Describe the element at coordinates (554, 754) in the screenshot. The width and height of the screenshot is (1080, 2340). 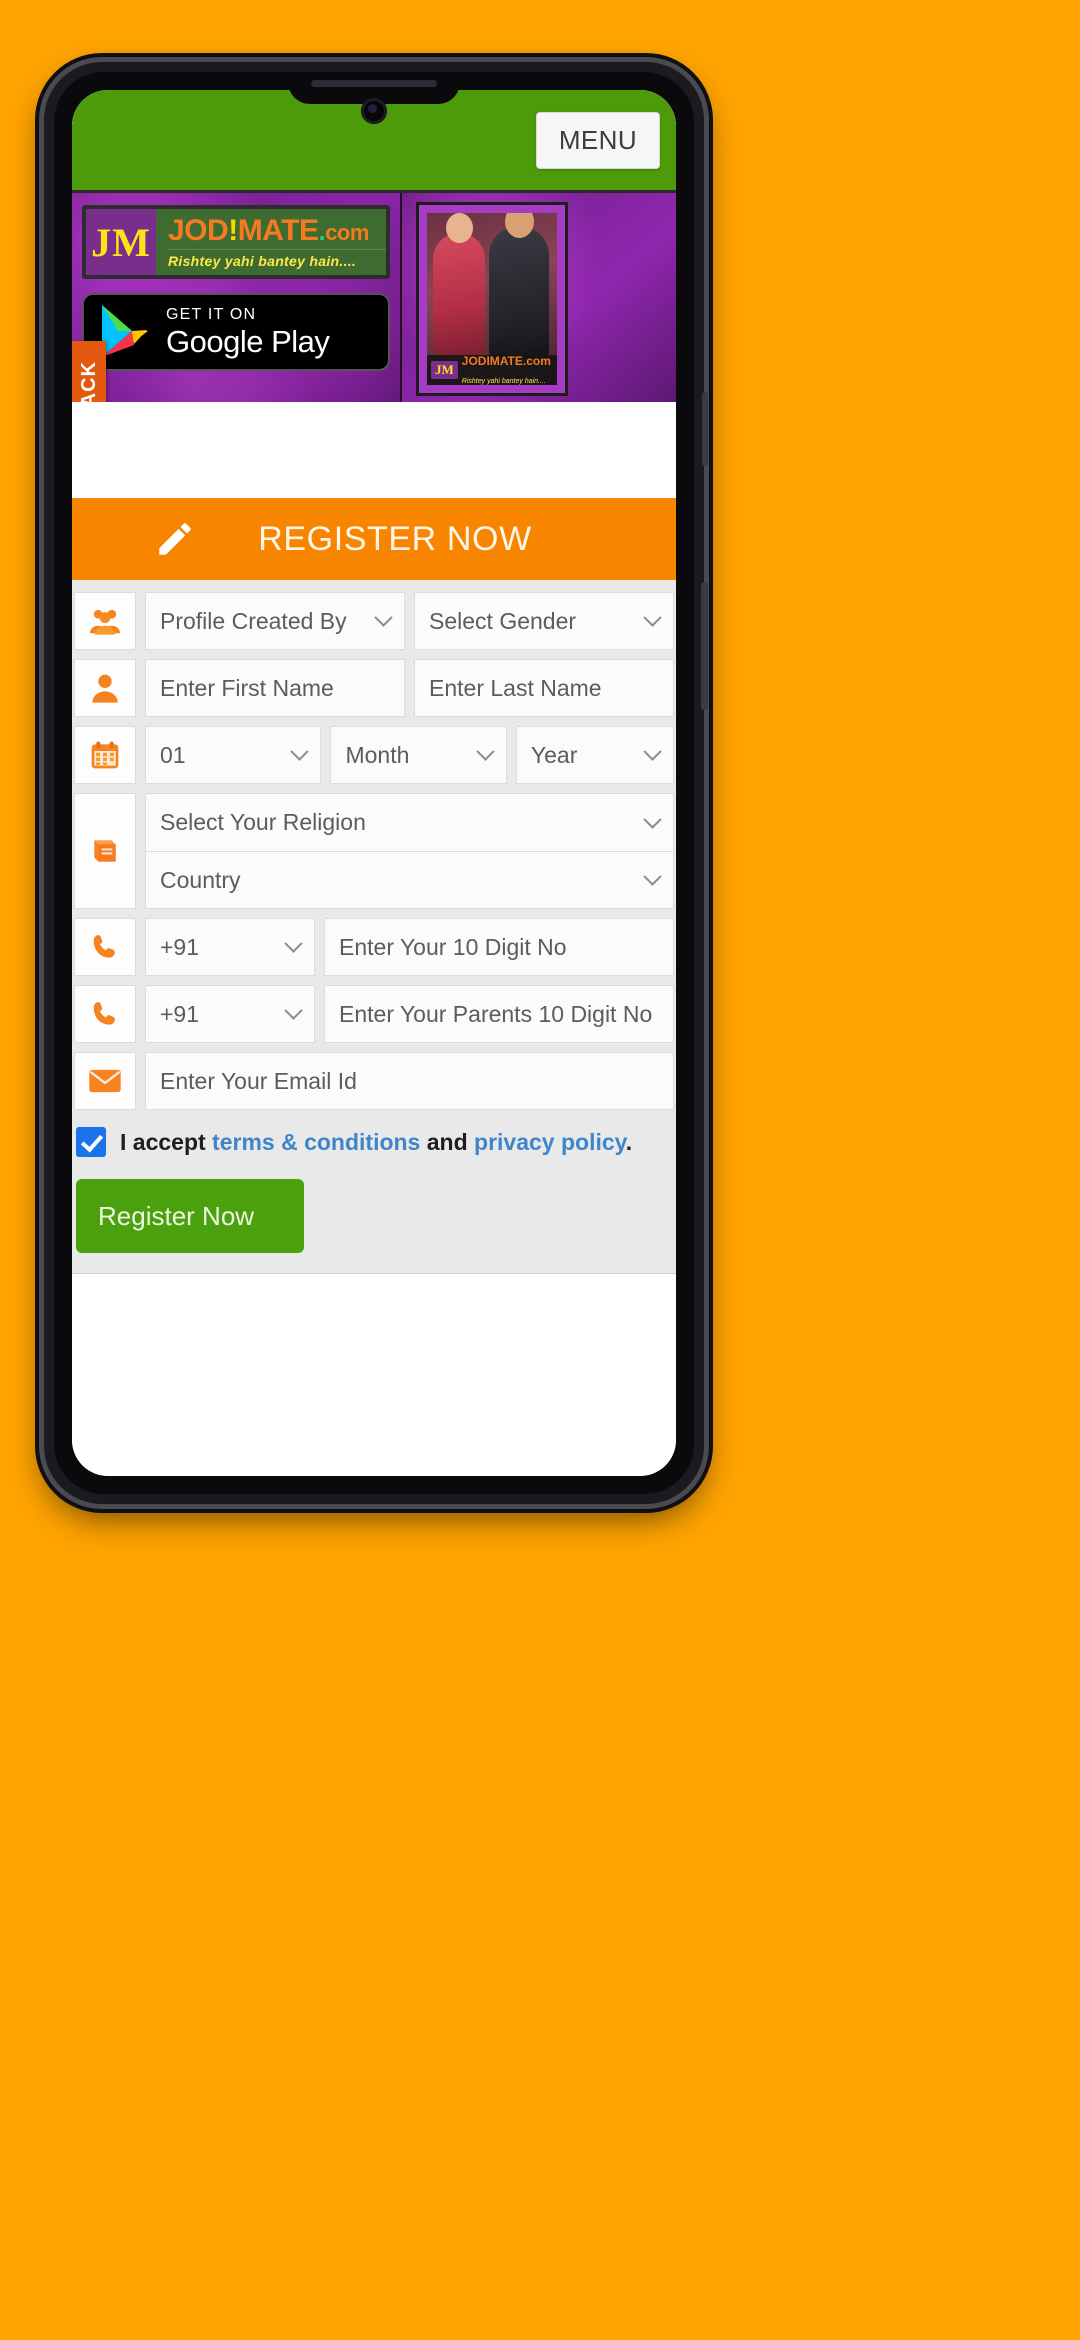
I see `dob-year-value: Year` at that location.